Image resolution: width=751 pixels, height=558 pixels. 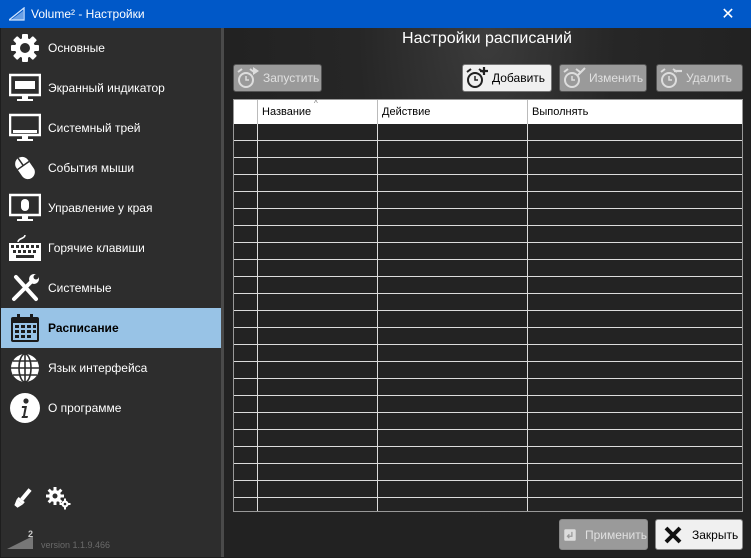 I want to click on sidebar-item-about: О программе, so click(x=111, y=408).